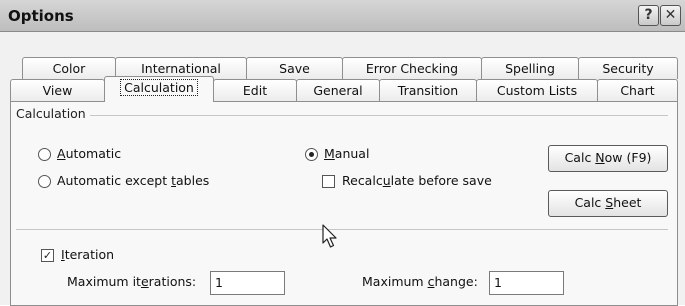 This screenshot has width=685, height=306. I want to click on automatic-except-tables-radio, so click(44, 181).